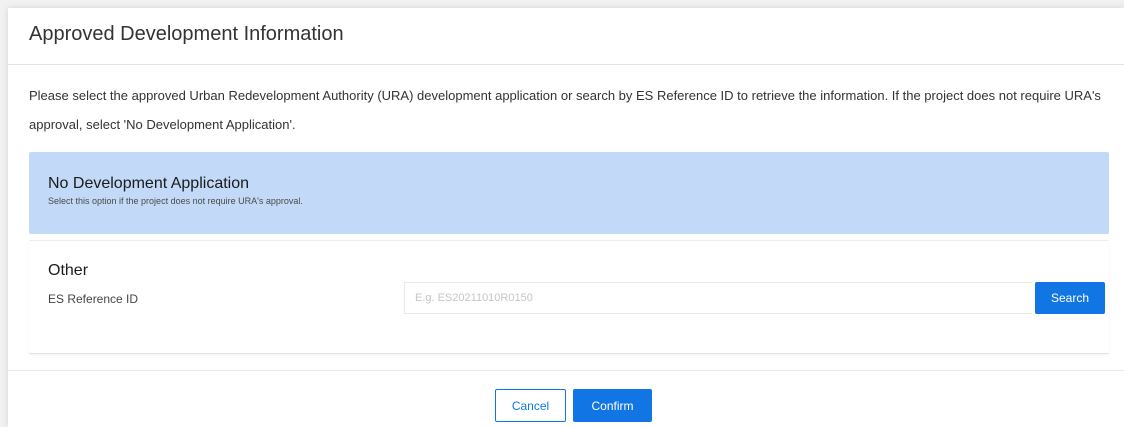 Image resolution: width=1124 pixels, height=427 pixels. What do you see at coordinates (530, 405) in the screenshot?
I see `cancel-button: Cancel` at bounding box center [530, 405].